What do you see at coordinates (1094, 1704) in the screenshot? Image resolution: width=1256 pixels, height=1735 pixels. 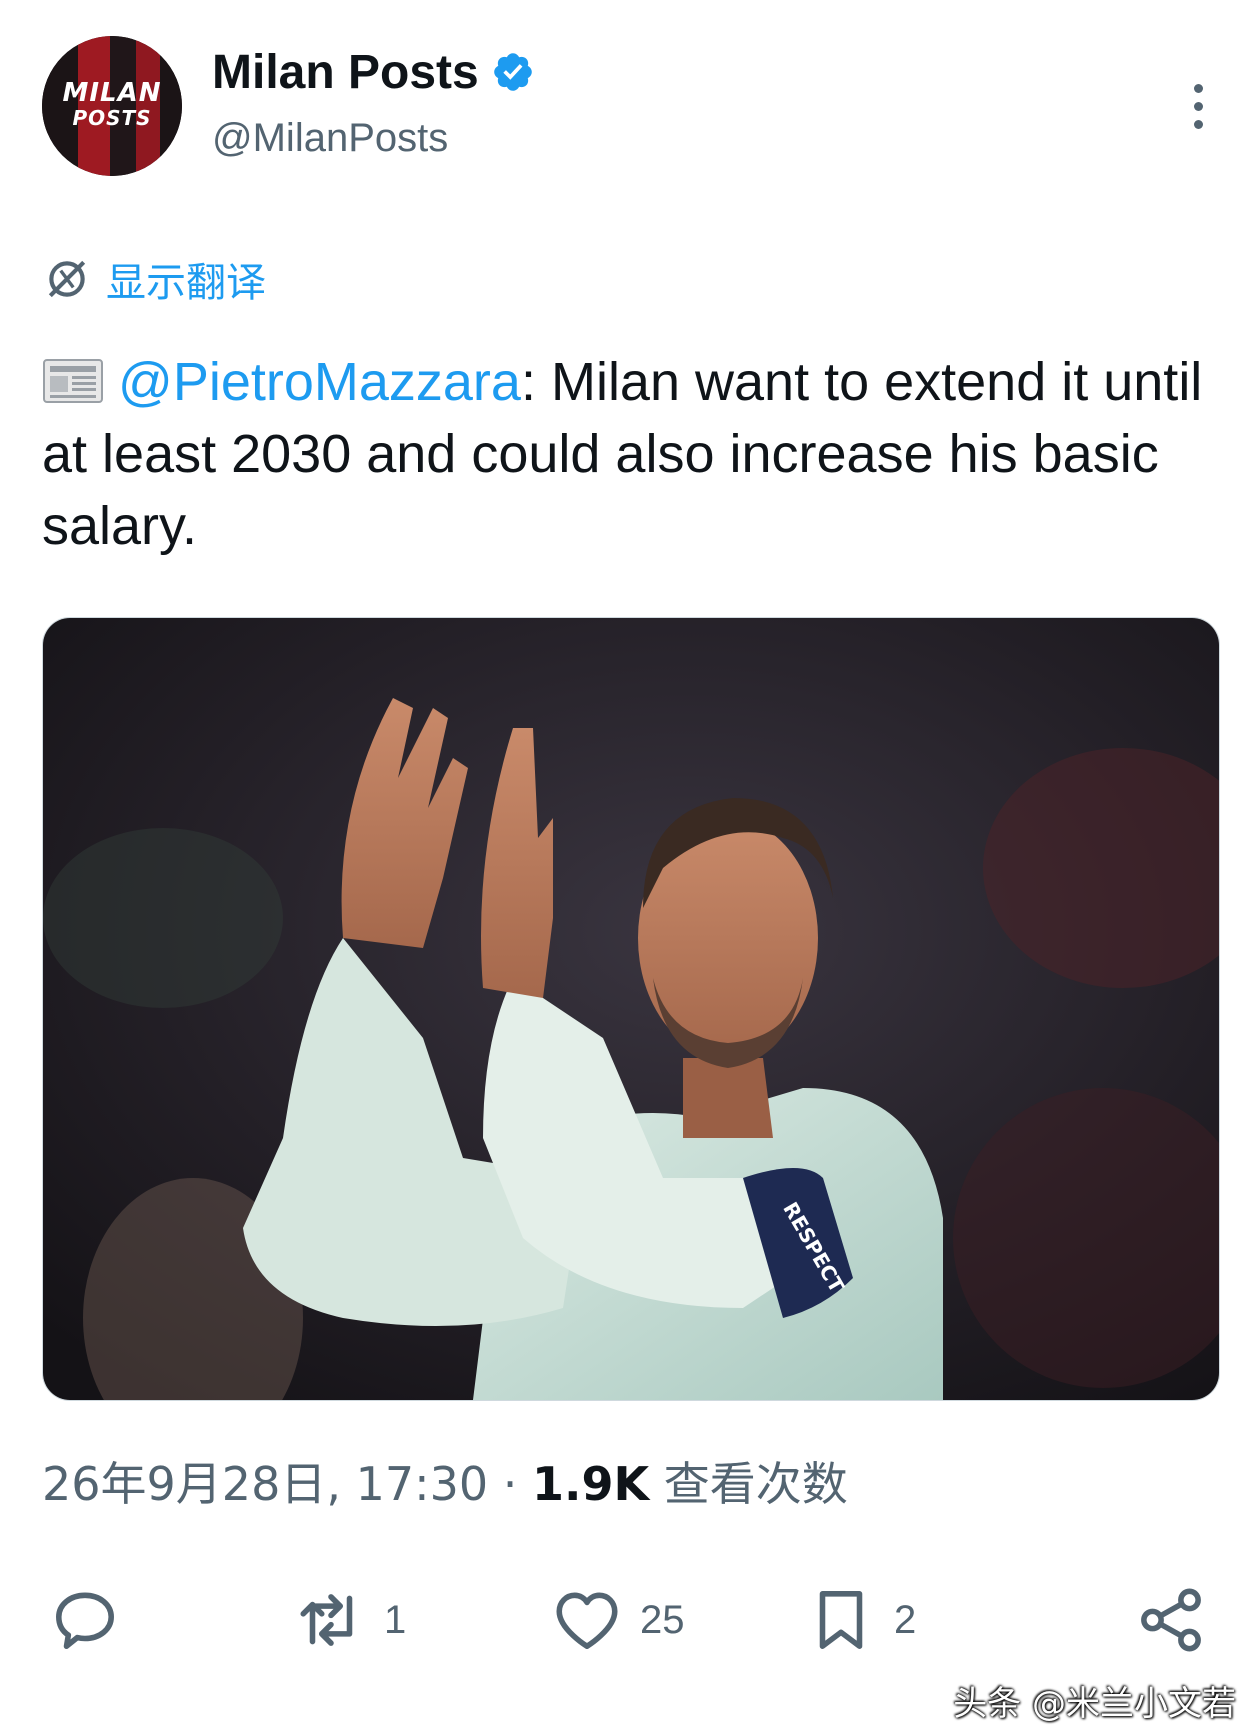 I see `source-watermark: 头条 @米兰小文若` at bounding box center [1094, 1704].